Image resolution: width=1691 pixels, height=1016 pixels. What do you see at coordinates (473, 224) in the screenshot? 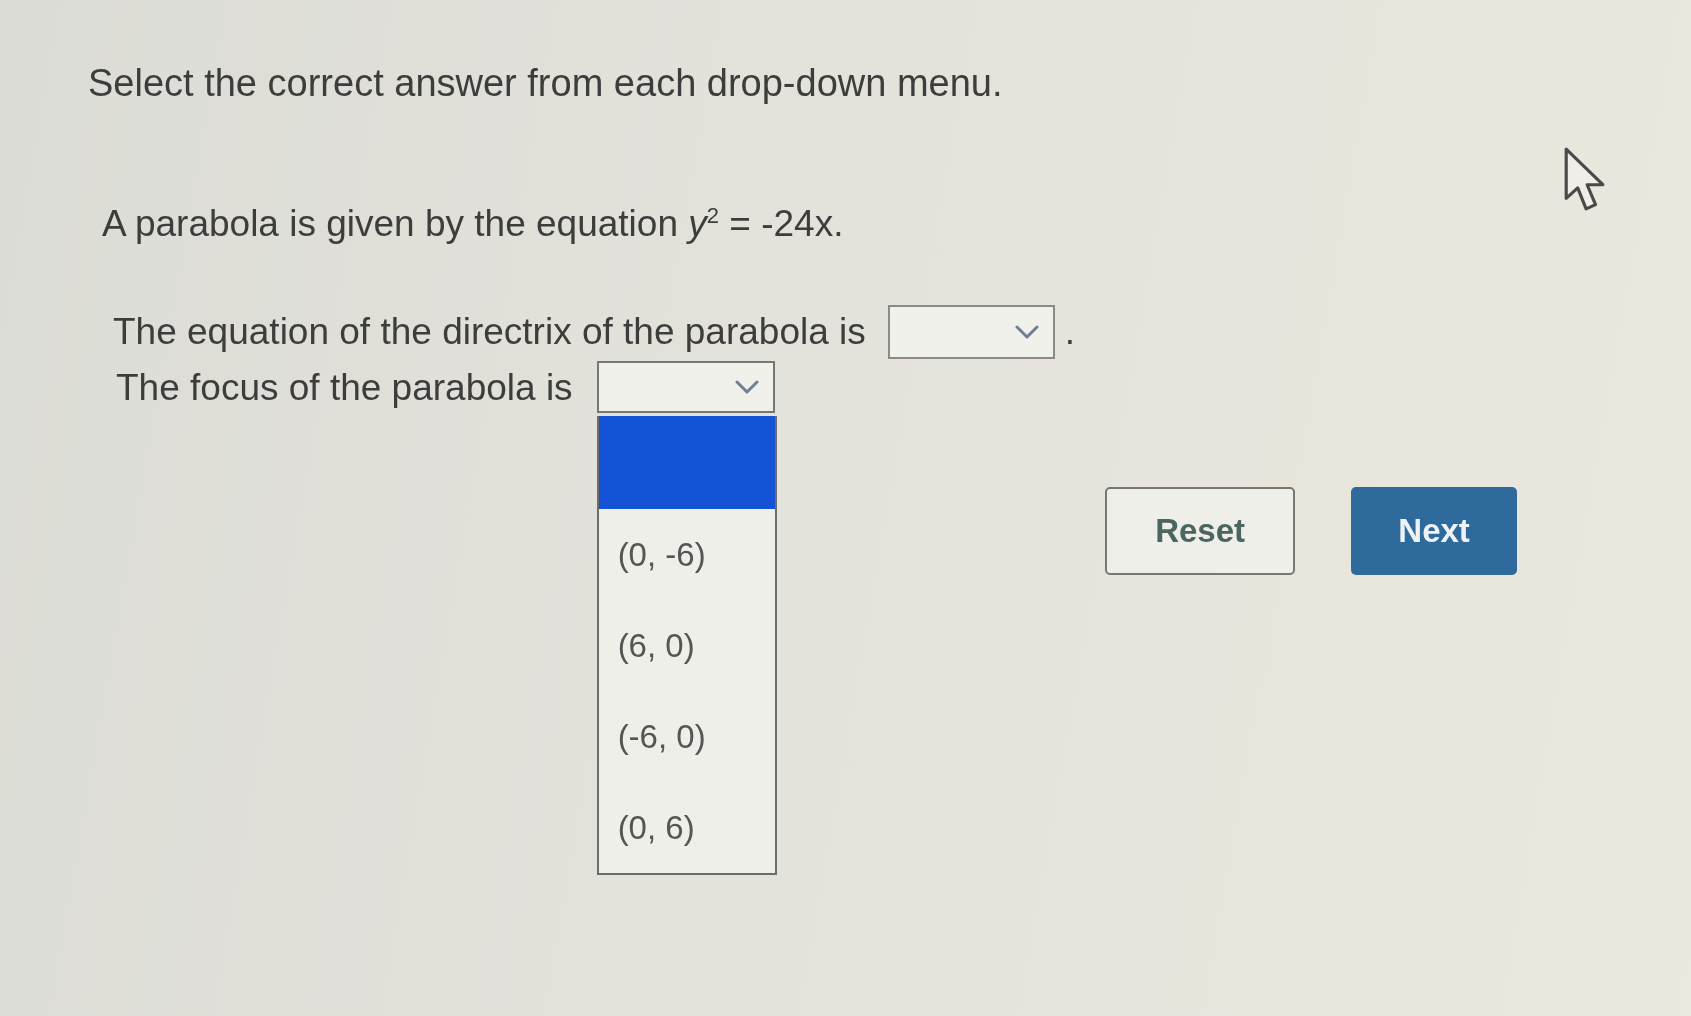
I see `question-text: A parabola is given by the equation y$^{2}$ = -24x.` at bounding box center [473, 224].